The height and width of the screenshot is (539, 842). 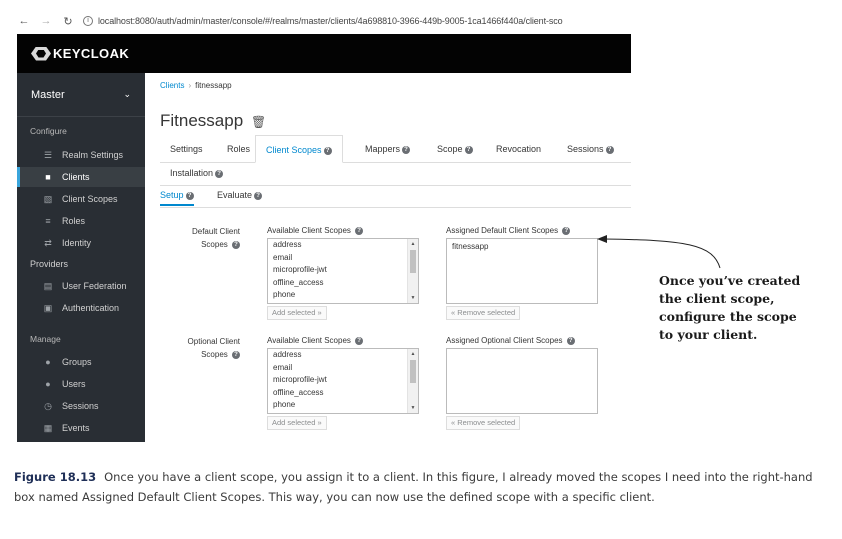 I want to click on figure-number: Figure 18.13, so click(x=55, y=477).